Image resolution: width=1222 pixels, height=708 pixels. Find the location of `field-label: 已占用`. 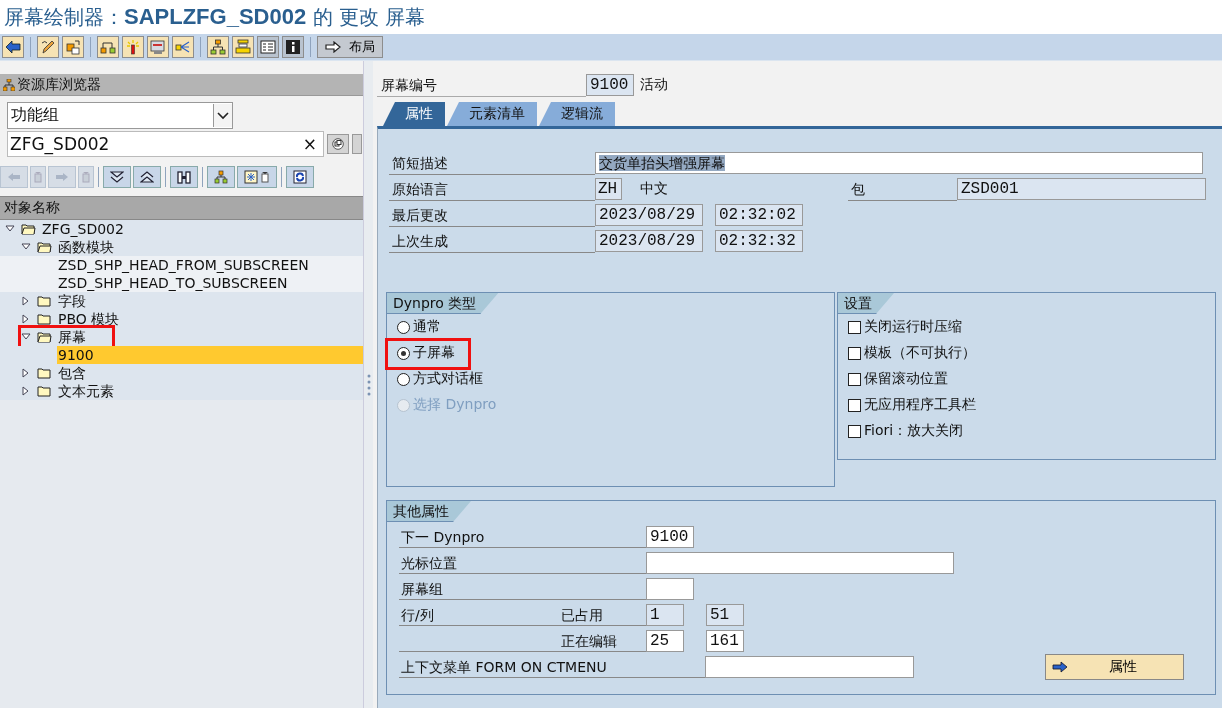

field-label: 已占用 is located at coordinates (582, 615).